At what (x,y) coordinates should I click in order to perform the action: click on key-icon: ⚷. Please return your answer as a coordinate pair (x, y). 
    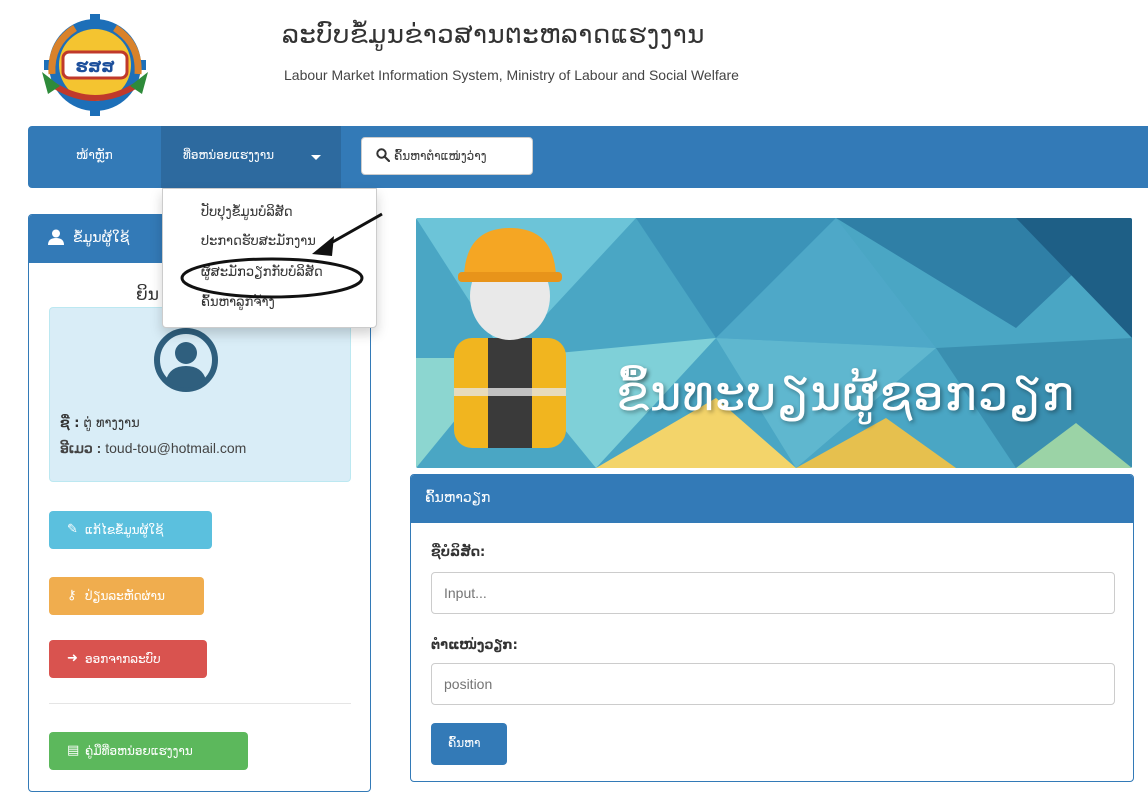
    Looking at the image, I should click on (72, 595).